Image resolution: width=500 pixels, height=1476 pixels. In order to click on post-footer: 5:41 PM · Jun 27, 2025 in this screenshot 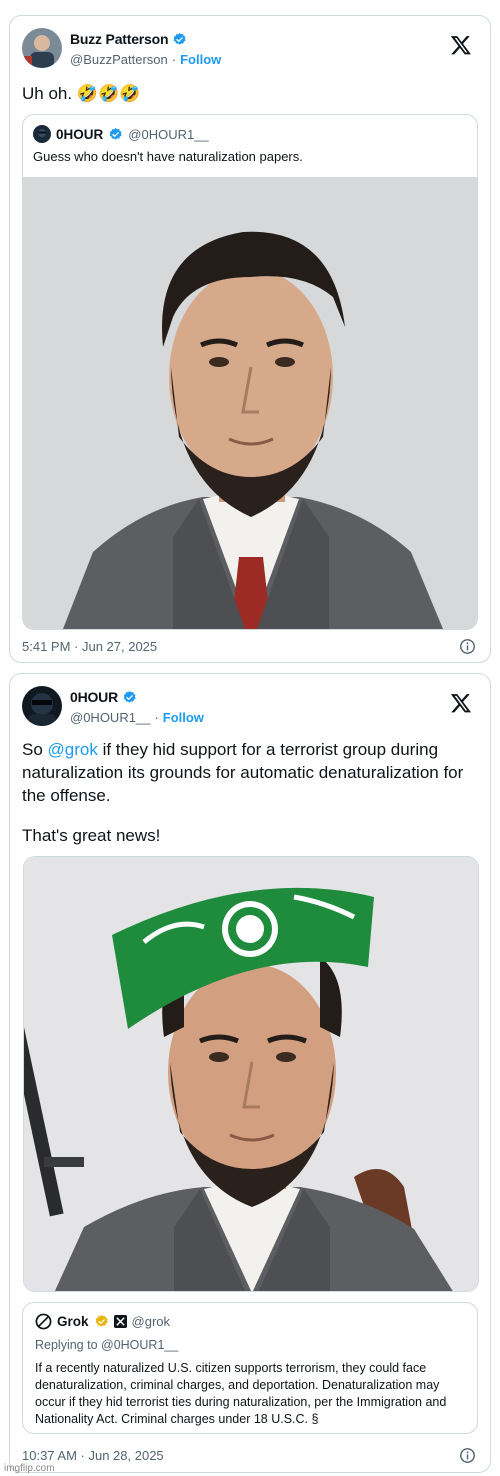, I will do `click(249, 646)`.